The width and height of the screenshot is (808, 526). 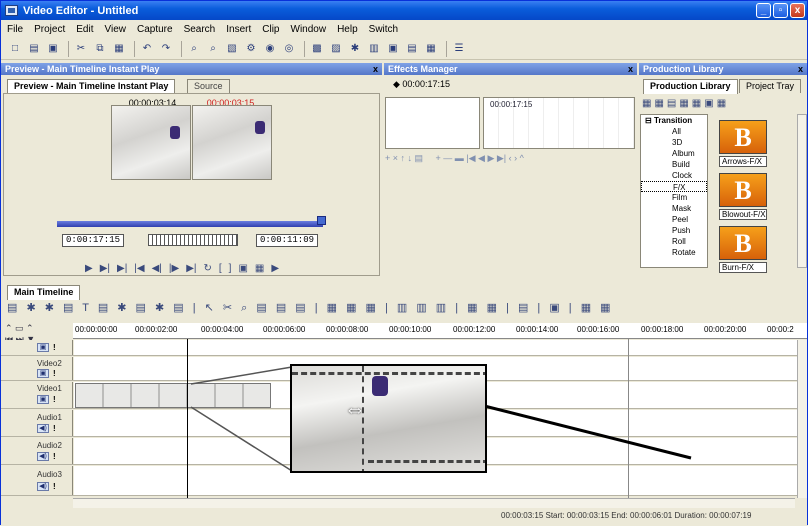 I want to click on zoom-callout: ⇔, so click(x=388, y=418).